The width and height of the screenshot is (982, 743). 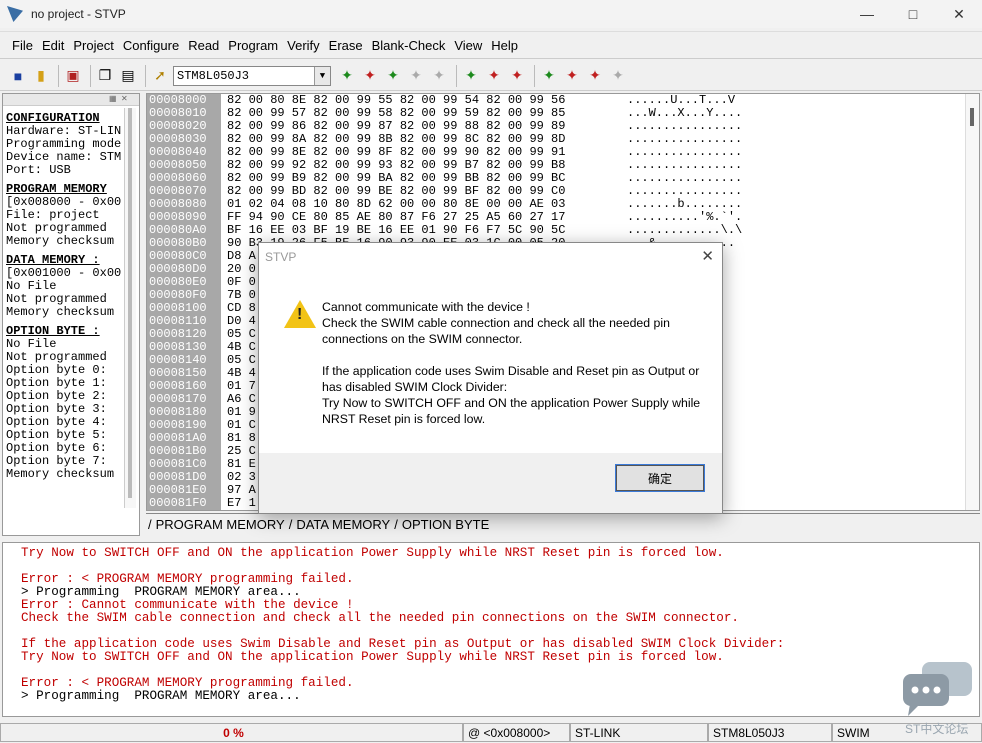 I want to click on menu-blank-check: Blank-Check, so click(x=409, y=45).